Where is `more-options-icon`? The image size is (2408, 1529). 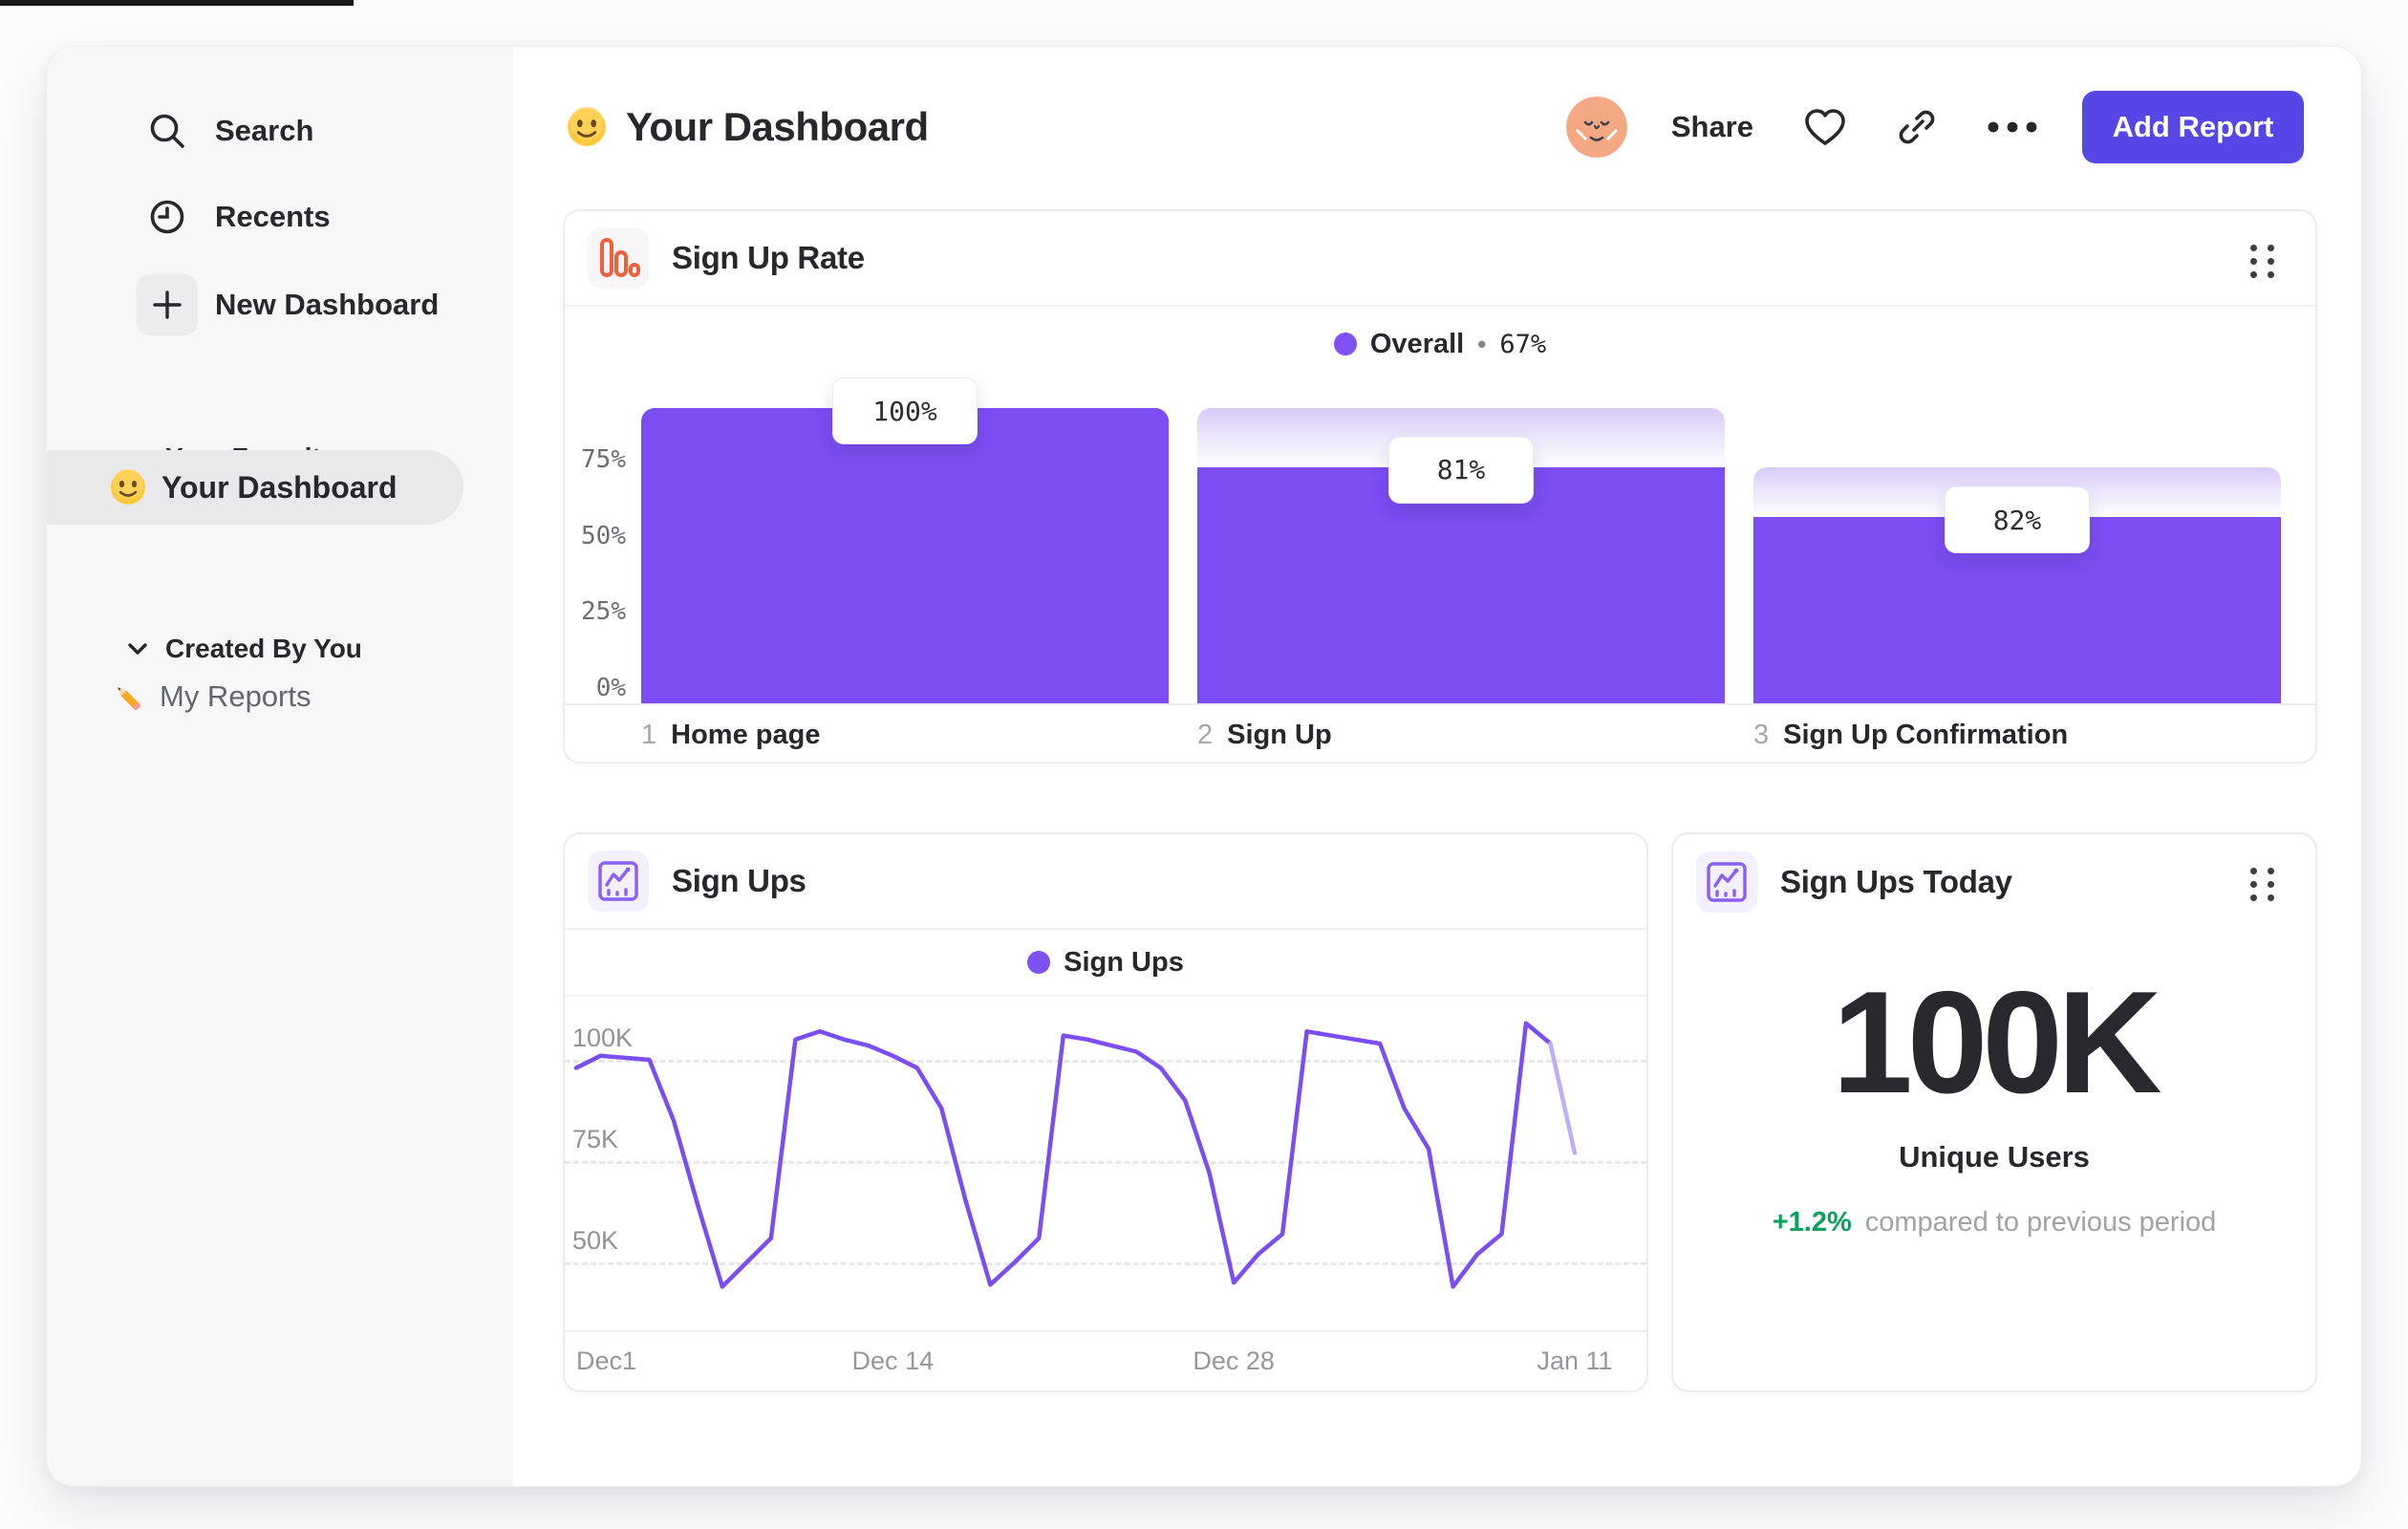
more-options-icon is located at coordinates (2013, 127).